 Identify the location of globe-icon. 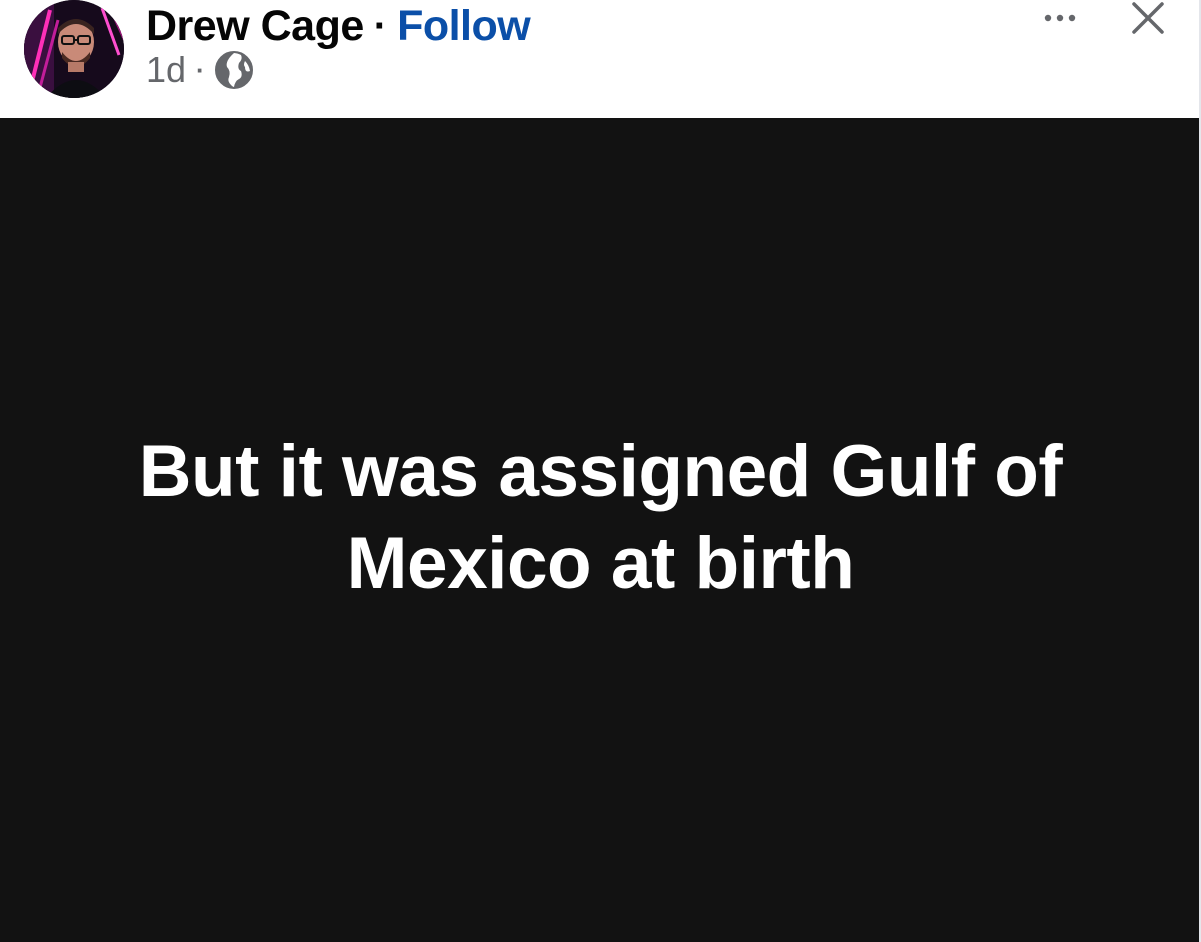
(233, 70).